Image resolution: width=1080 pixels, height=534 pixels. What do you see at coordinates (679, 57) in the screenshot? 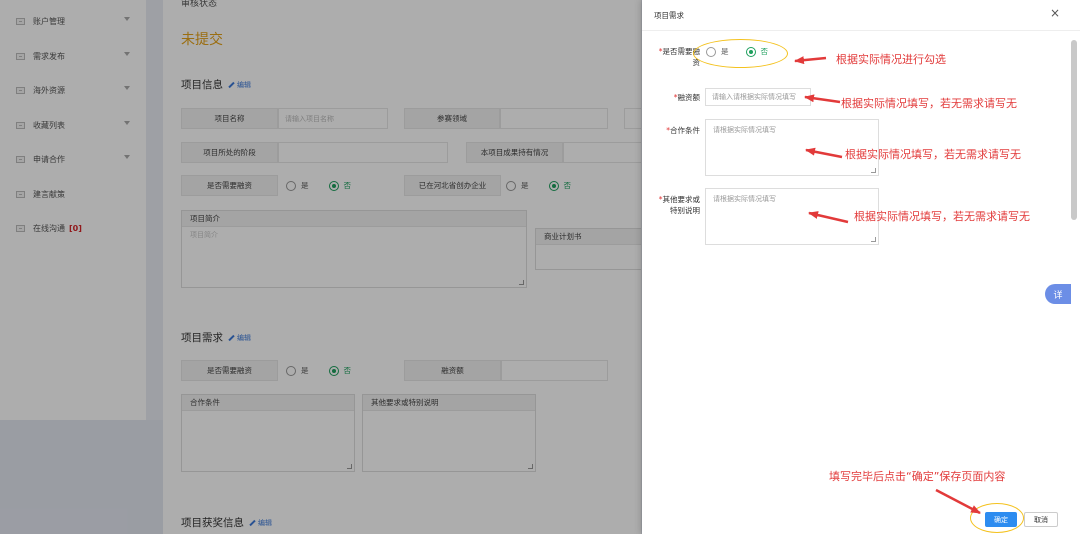
I see `dialog-financing-label: *是否需要融资` at bounding box center [679, 57].